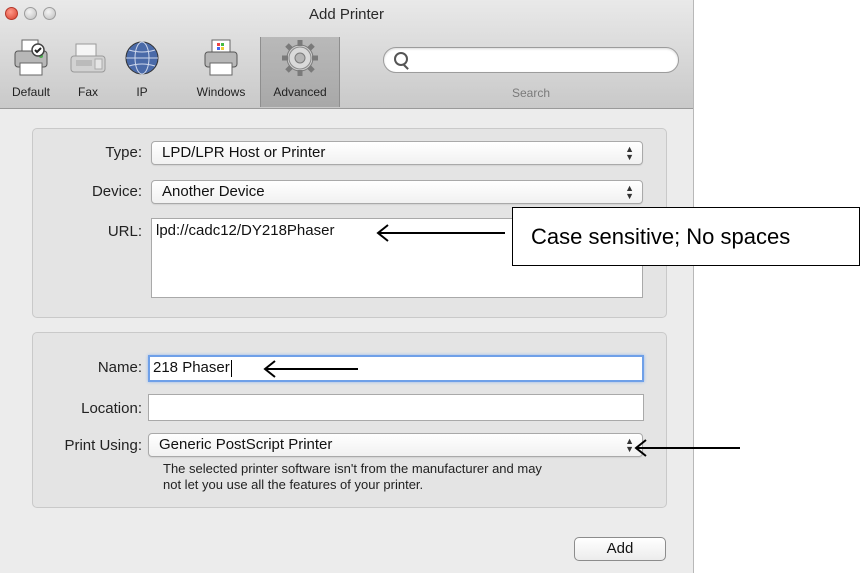 The width and height of the screenshot is (861, 573). Describe the element at coordinates (440, 233) in the screenshot. I see `url-arrow-icon` at that location.